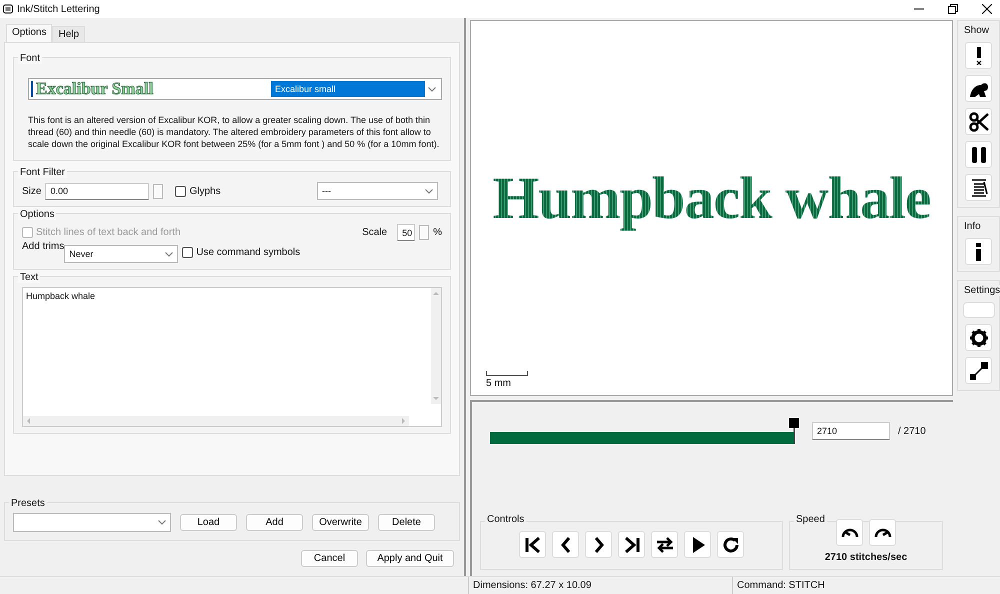 Image resolution: width=1000 pixels, height=594 pixels. Describe the element at coordinates (274, 522) in the screenshot. I see `preset-button: Add` at that location.